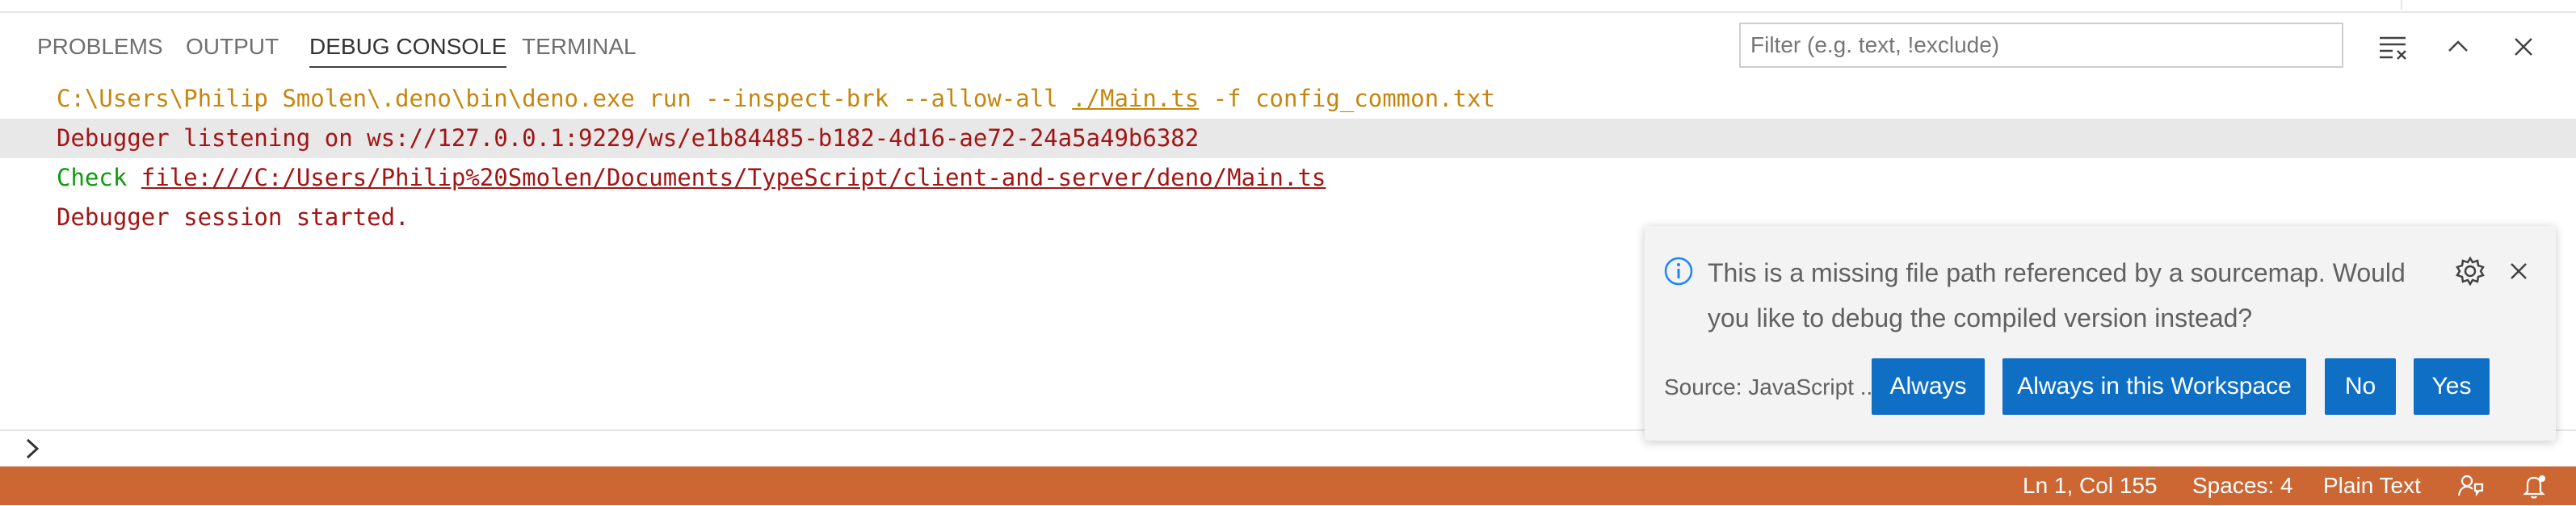 Image resolution: width=2576 pixels, height=506 pixels. Describe the element at coordinates (2360, 386) in the screenshot. I see `no-button: No` at that location.